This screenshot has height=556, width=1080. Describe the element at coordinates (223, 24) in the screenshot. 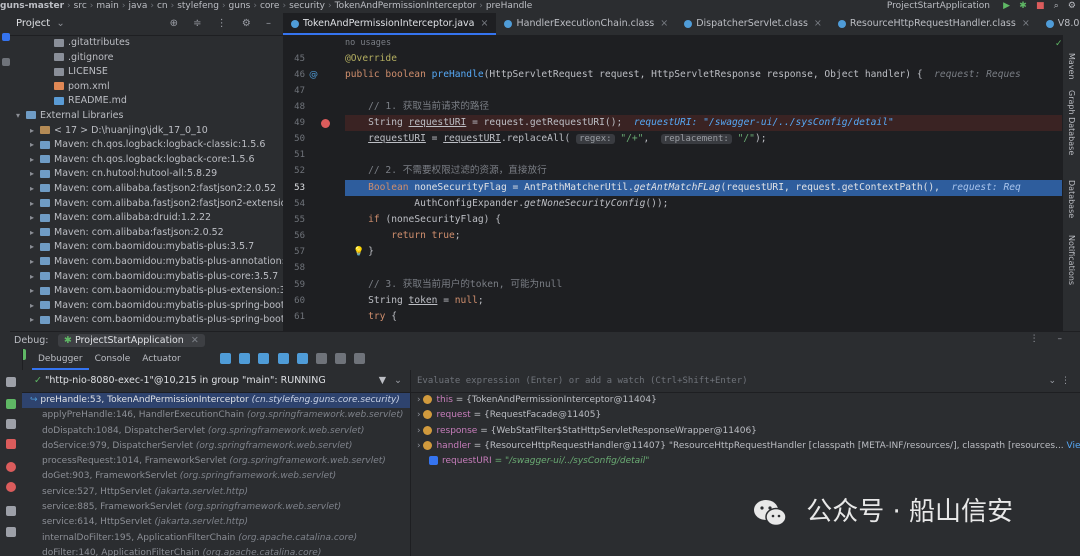

I see `project-panel-tools: ⊕ ≑ ⋮ ⚙ –` at that location.